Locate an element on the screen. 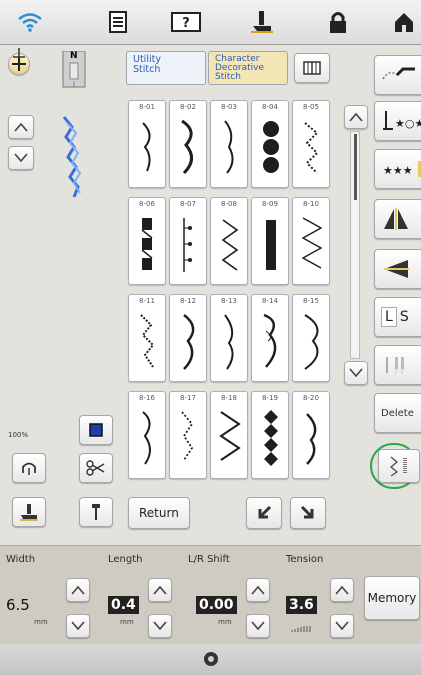  length-increase-button is located at coordinates (160, 590).